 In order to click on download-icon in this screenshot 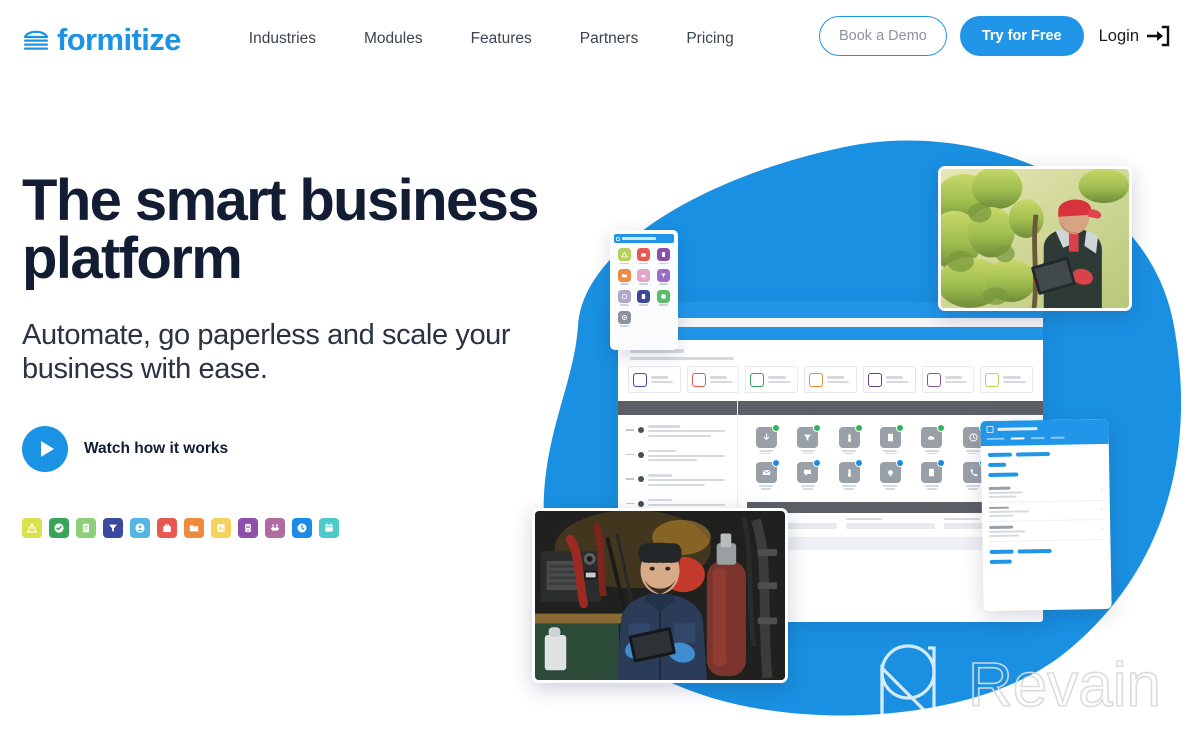, I will do `click(767, 436)`.